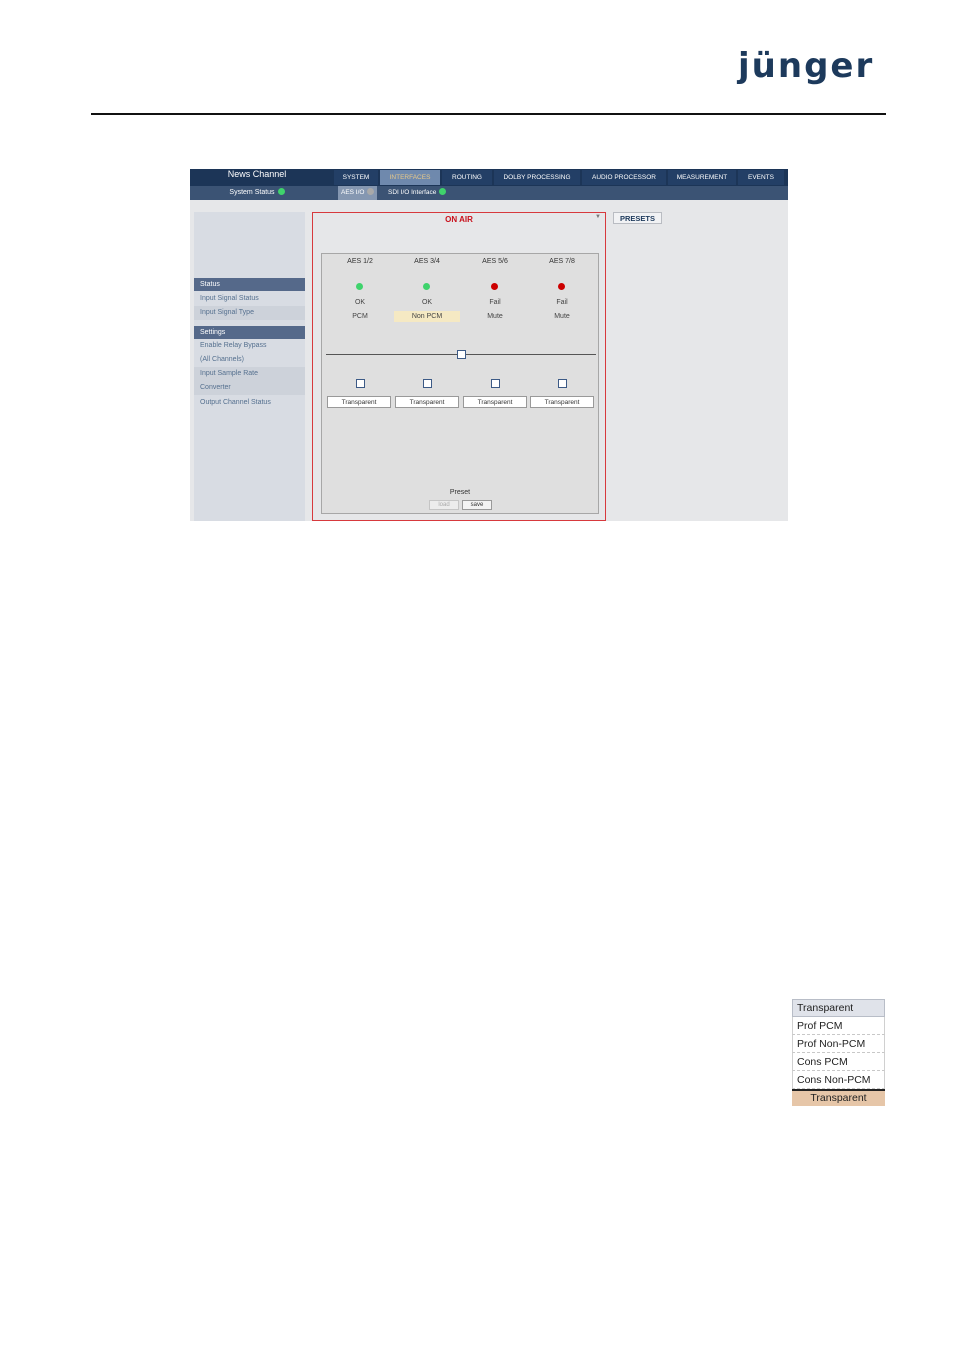 The height and width of the screenshot is (1351, 954). I want to click on subtab-aes-io: AES I/O, so click(358, 193).